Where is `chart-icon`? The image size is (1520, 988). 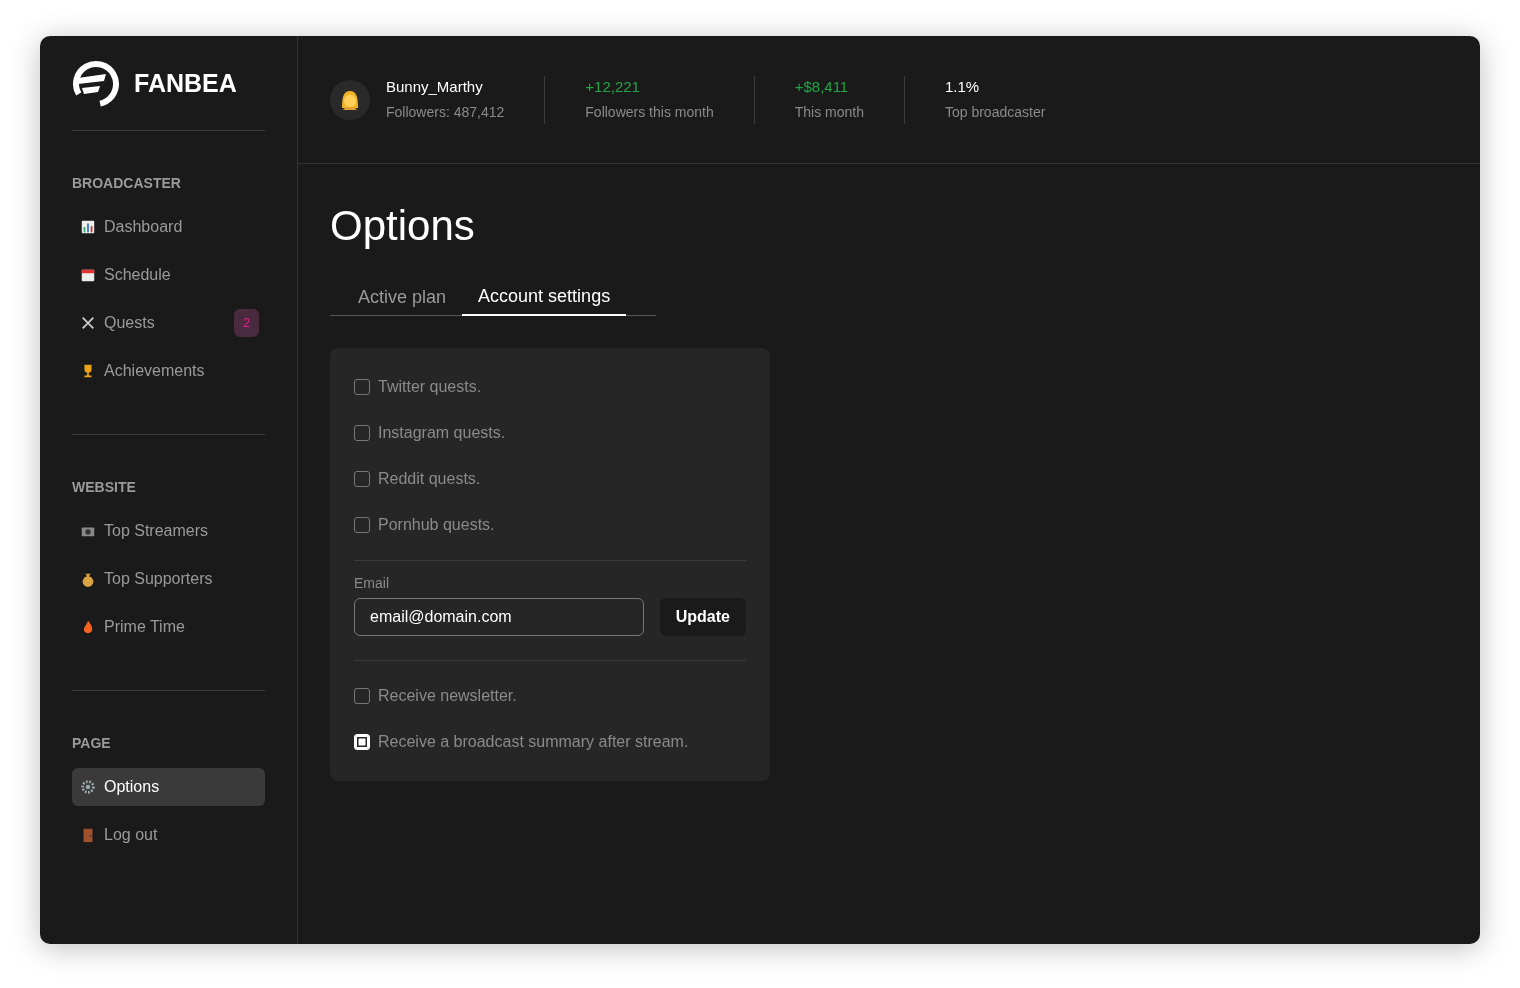
chart-icon is located at coordinates (88, 227).